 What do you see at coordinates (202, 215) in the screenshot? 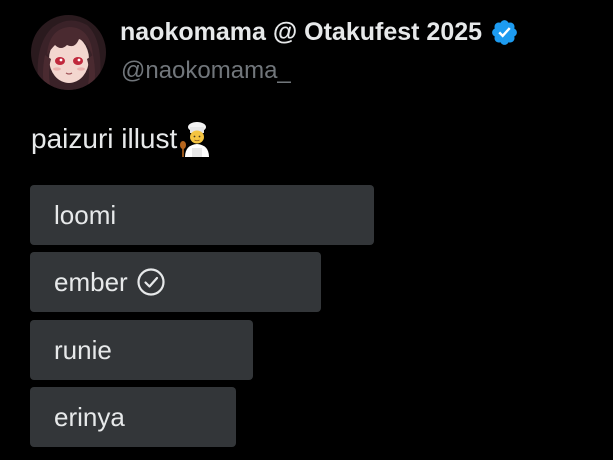
I see `poll-option-loomi: loomi` at bounding box center [202, 215].